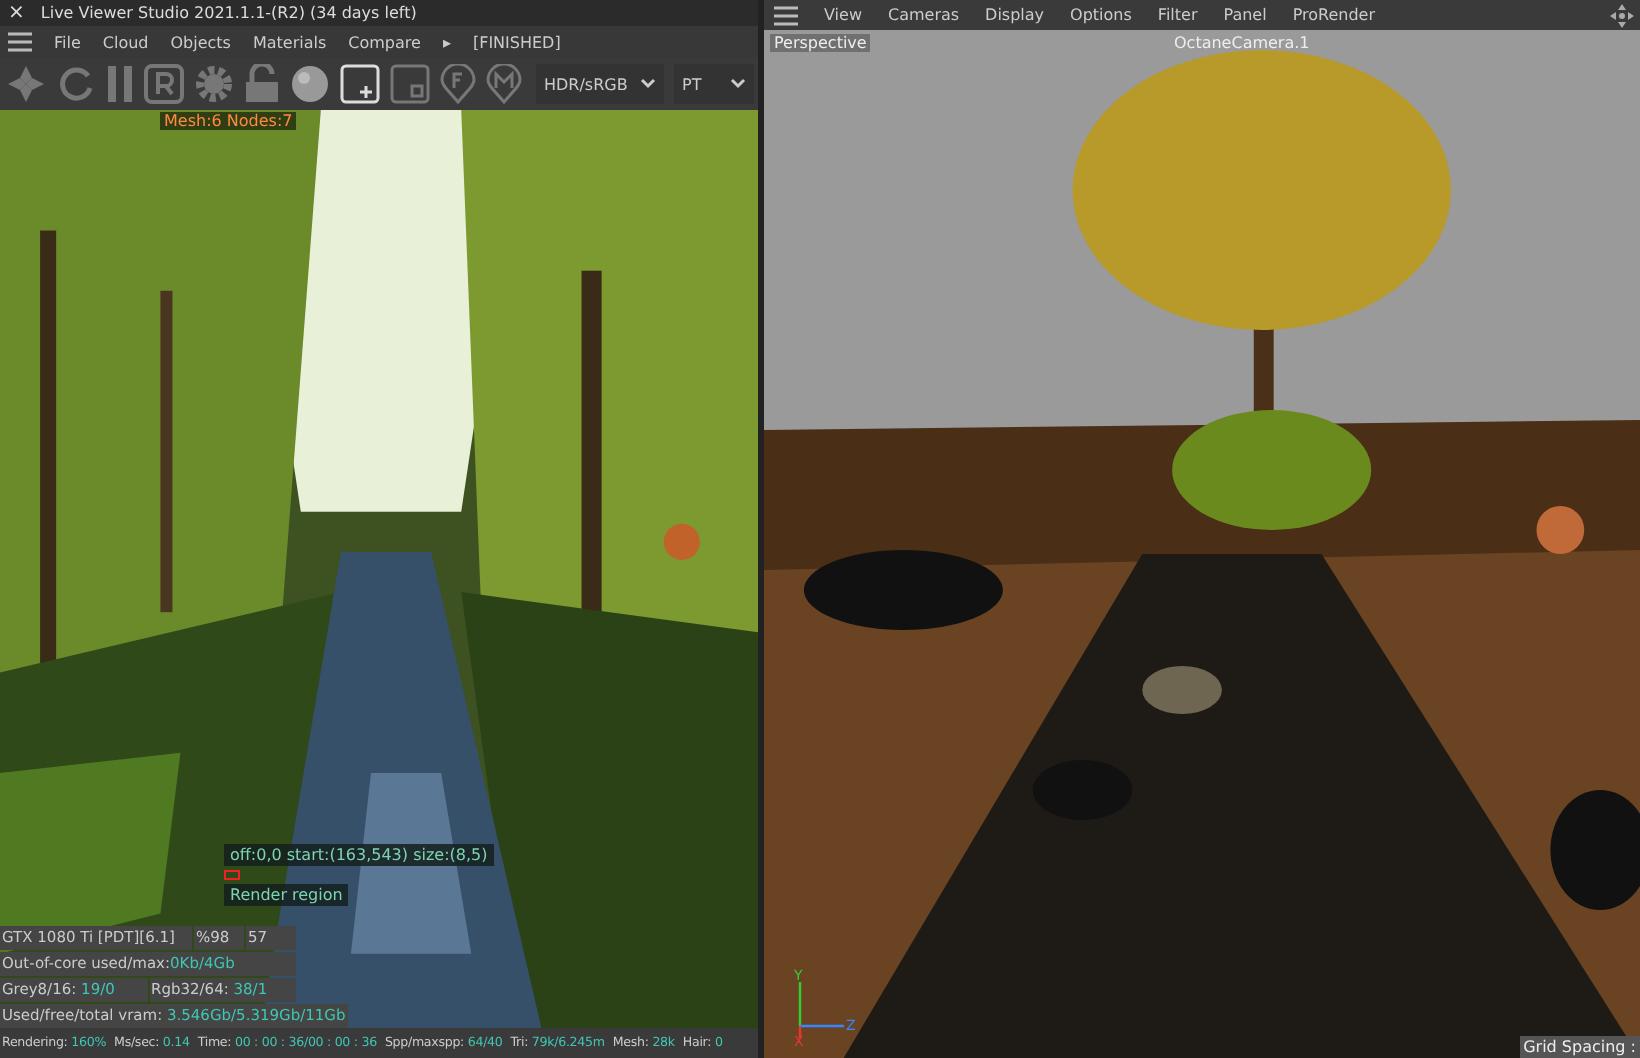  Describe the element at coordinates (1177, 15) in the screenshot. I see `menu-item: Filter` at that location.